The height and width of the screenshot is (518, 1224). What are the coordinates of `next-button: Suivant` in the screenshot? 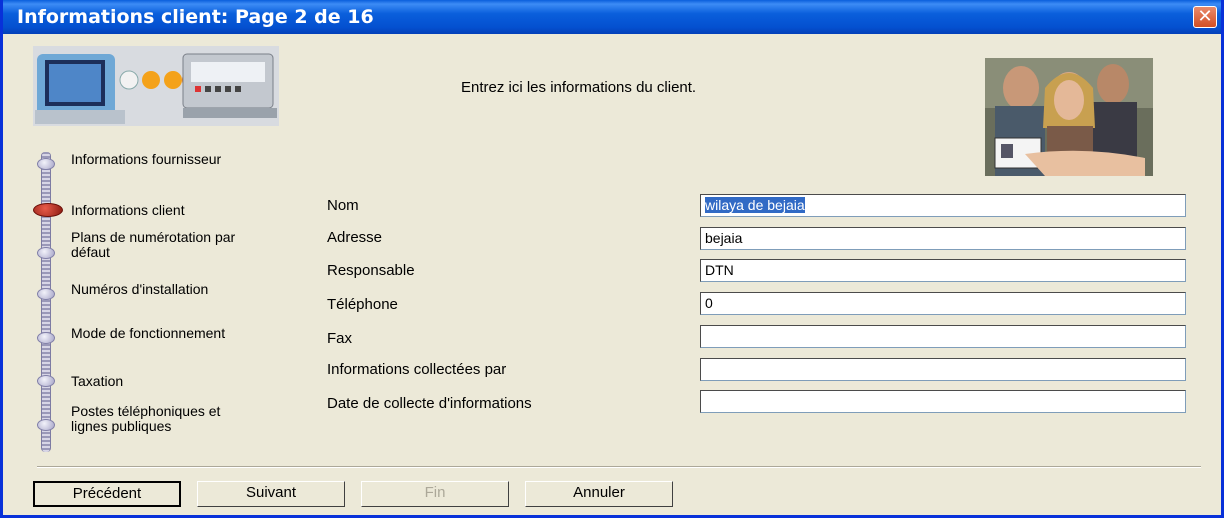 It's located at (271, 494).